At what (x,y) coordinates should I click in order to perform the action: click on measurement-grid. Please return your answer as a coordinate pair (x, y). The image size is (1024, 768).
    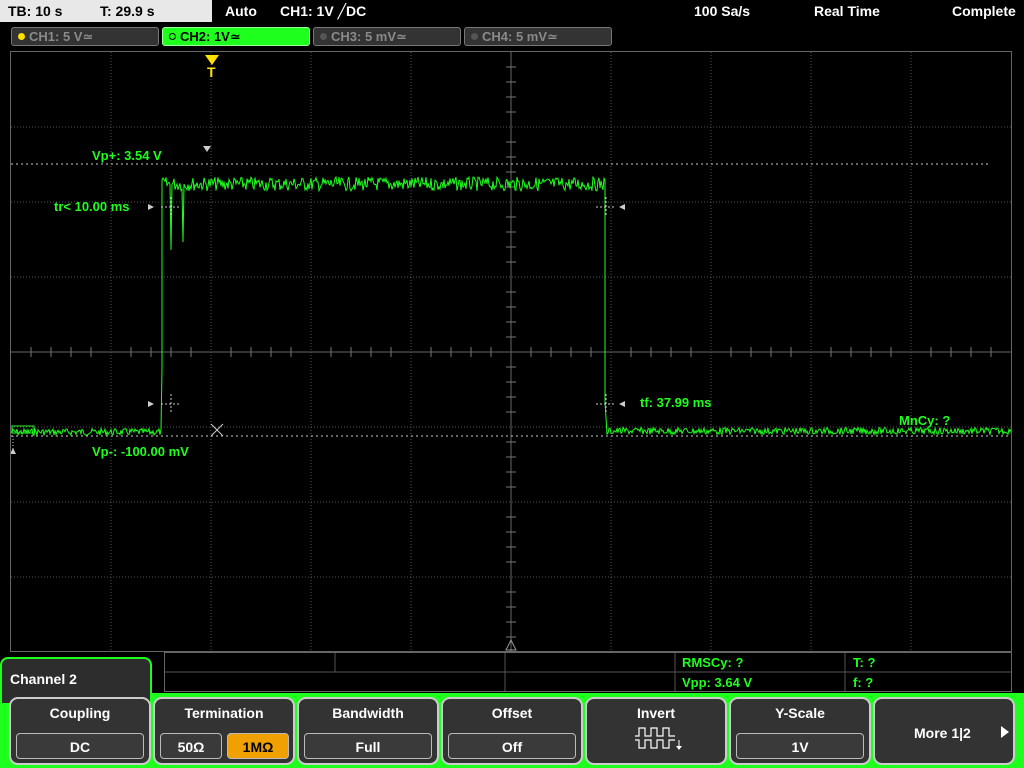
    Looking at the image, I should click on (588, 672).